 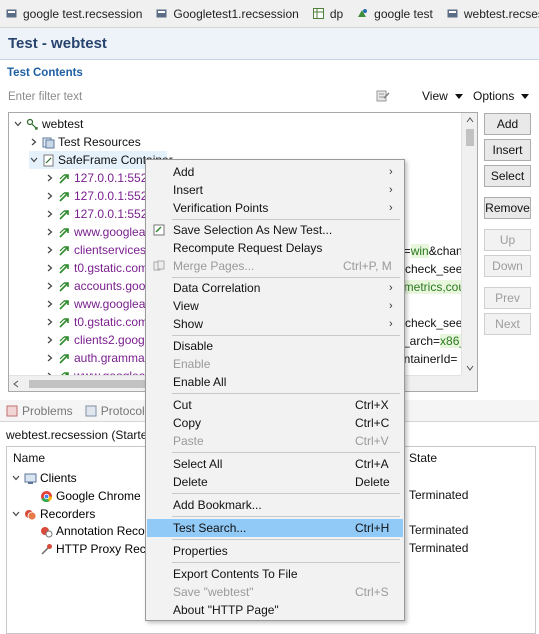 What do you see at coordinates (228, 13) in the screenshot?
I see `tab-googletest1-recsession: Googletest1.recsession` at bounding box center [228, 13].